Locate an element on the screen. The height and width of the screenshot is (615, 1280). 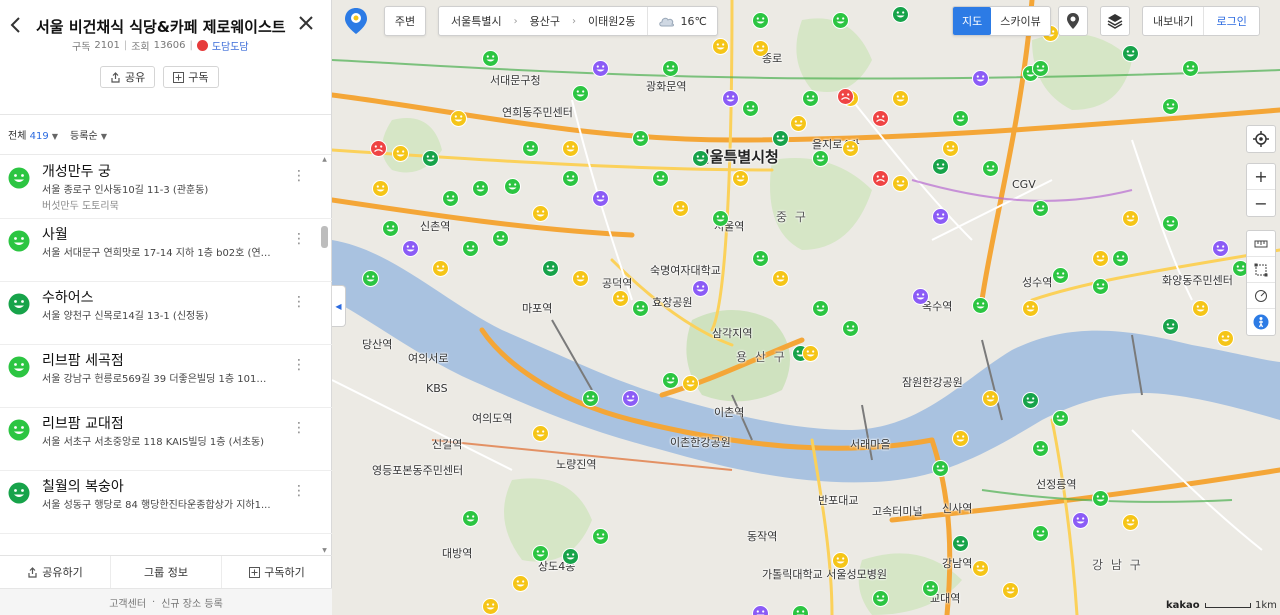
zoom-in-button: + is located at coordinates (1261, 177).